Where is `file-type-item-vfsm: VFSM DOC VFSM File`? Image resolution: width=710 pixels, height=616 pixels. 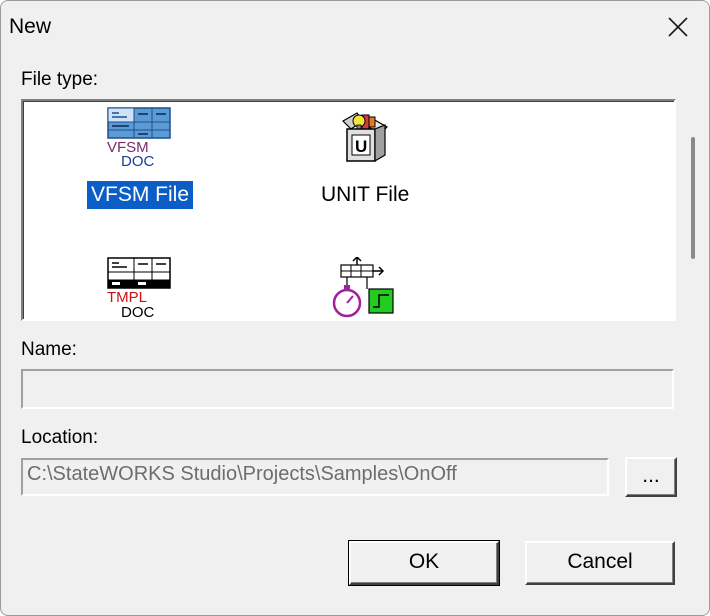 file-type-item-vfsm: VFSM DOC VFSM File is located at coordinates (140, 160).